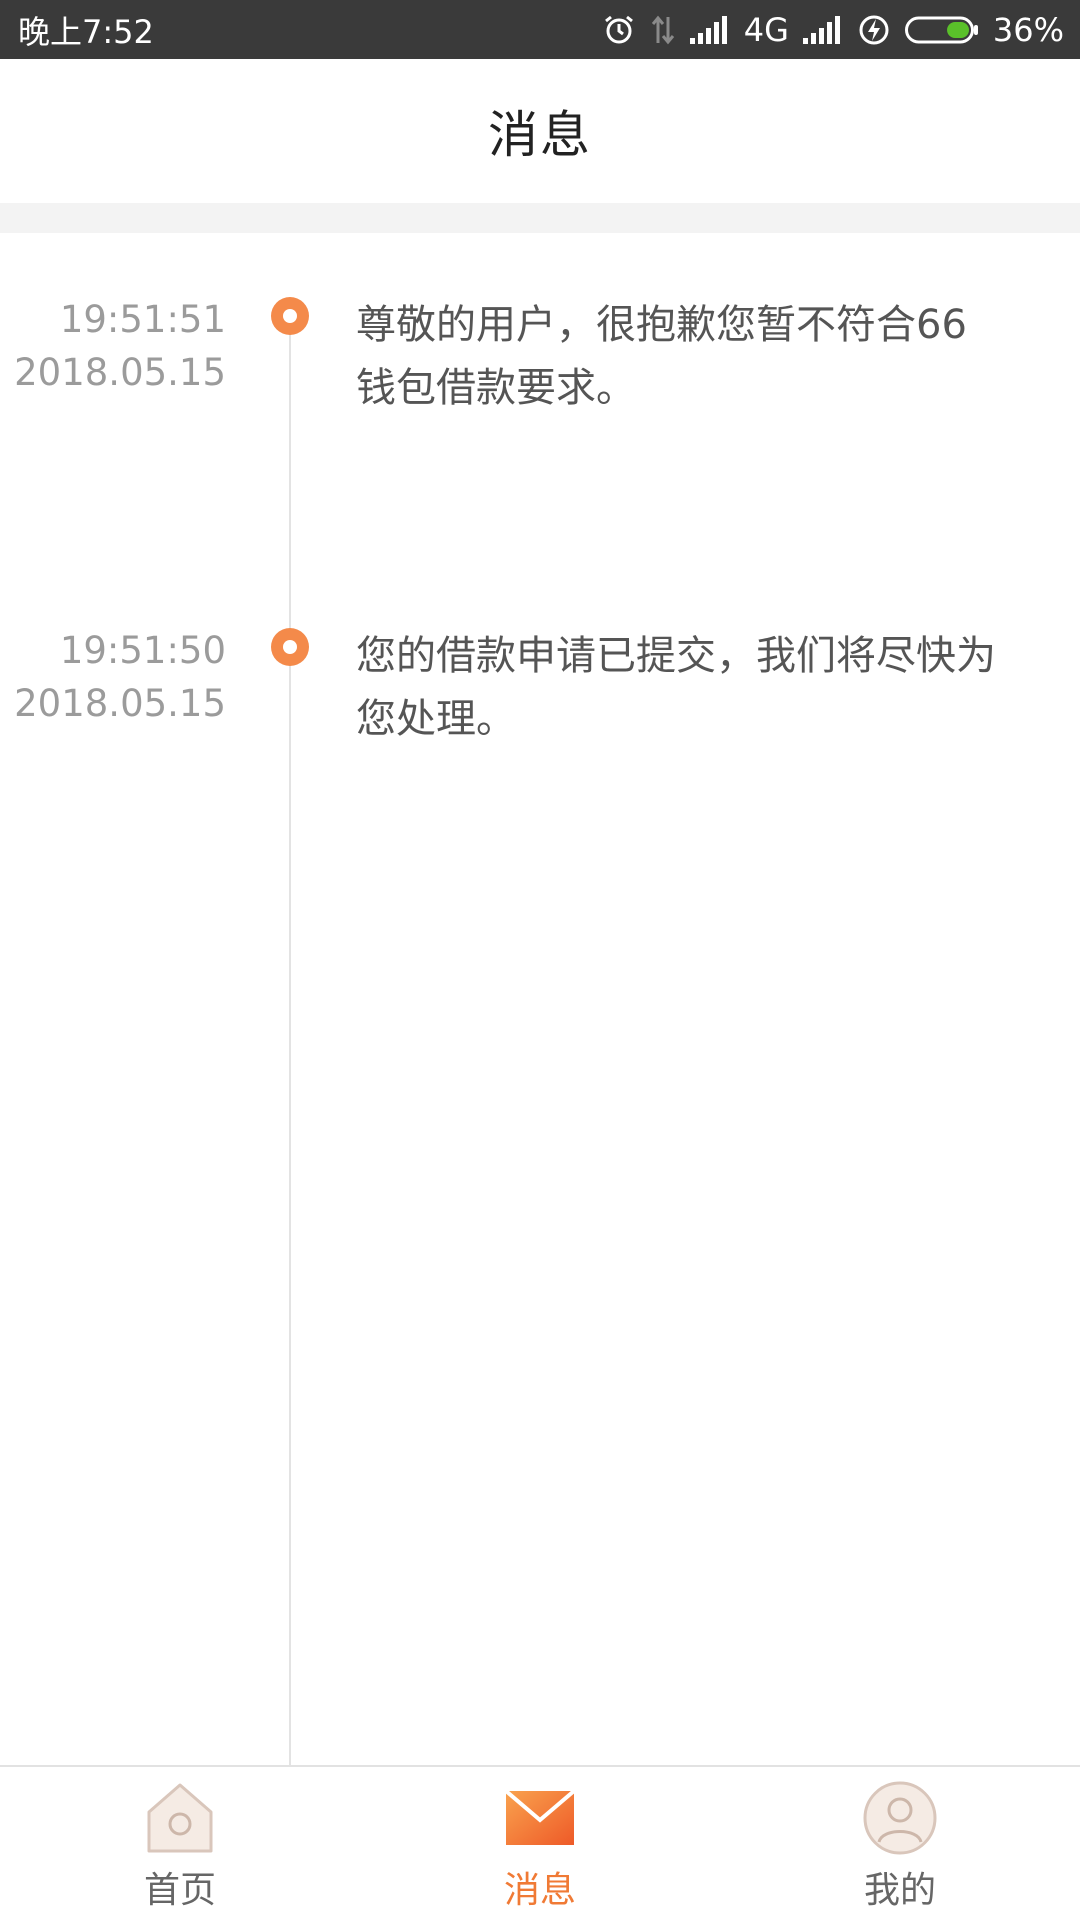 The width and height of the screenshot is (1080, 1922). What do you see at coordinates (766, 29) in the screenshot?
I see `network-type: 4G` at bounding box center [766, 29].